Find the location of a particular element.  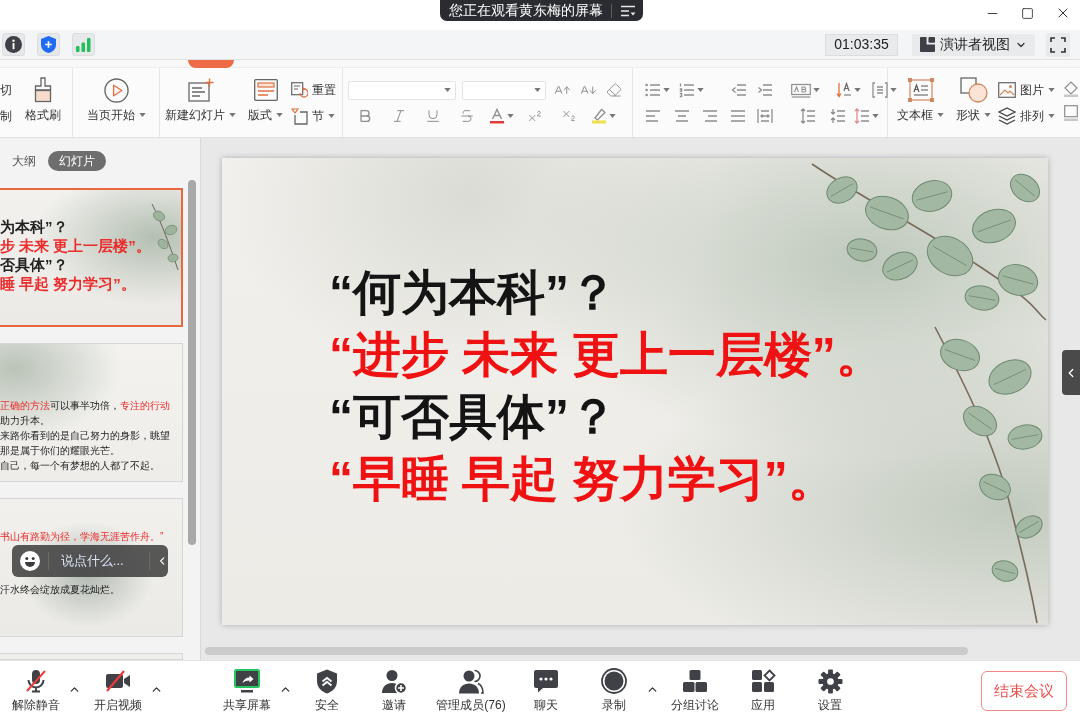

text-box-button: 文本框 is located at coordinates (920, 102).